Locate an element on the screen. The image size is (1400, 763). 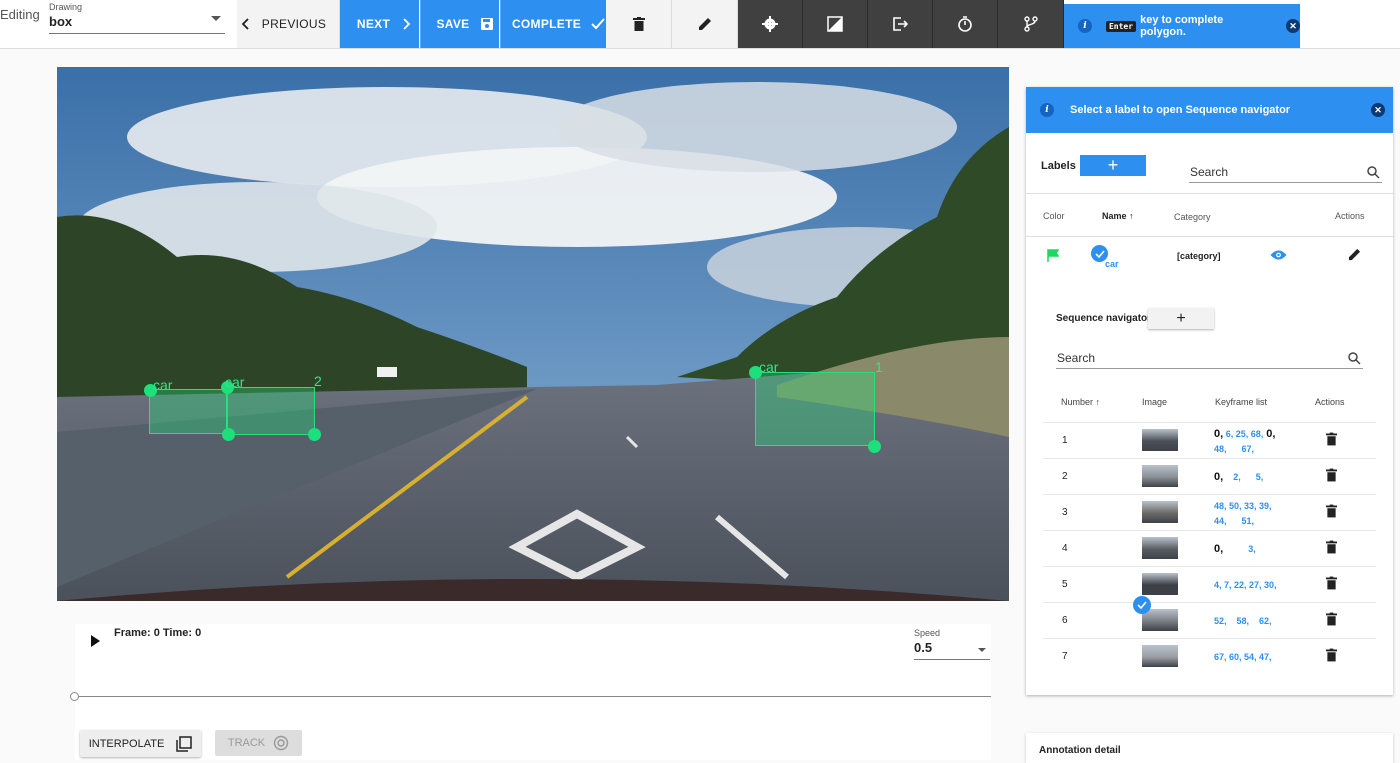
delete-button is located at coordinates (639, 24).